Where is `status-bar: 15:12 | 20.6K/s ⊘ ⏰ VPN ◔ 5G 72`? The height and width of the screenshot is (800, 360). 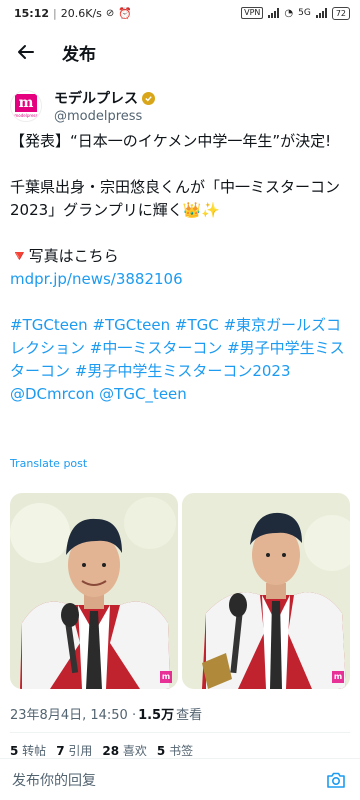
status-bar: 15:12 | 20.6K/s ⊘ ⏰ VPN ◔ 5G 72 is located at coordinates (180, 13).